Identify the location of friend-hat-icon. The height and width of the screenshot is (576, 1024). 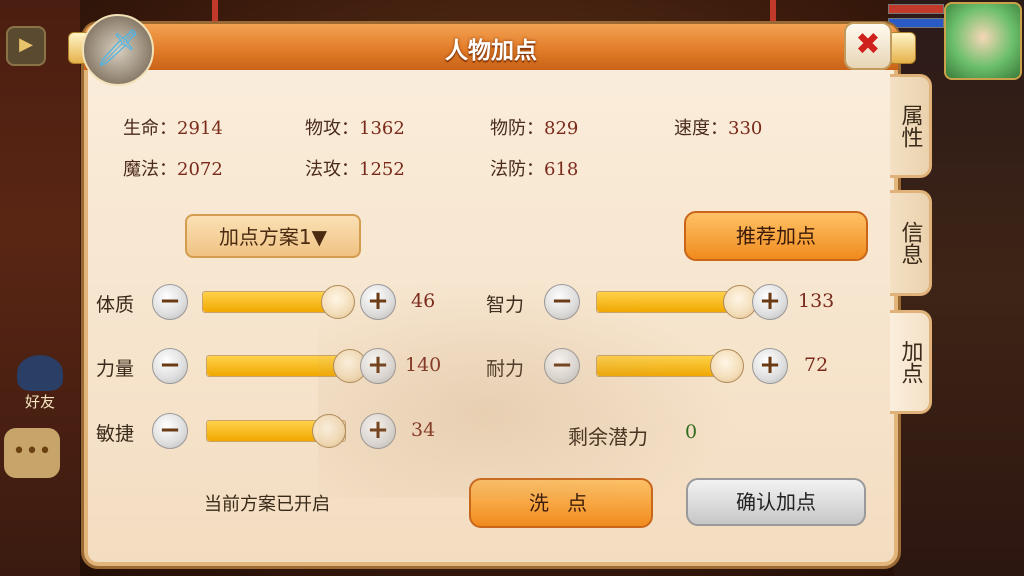
(40, 373).